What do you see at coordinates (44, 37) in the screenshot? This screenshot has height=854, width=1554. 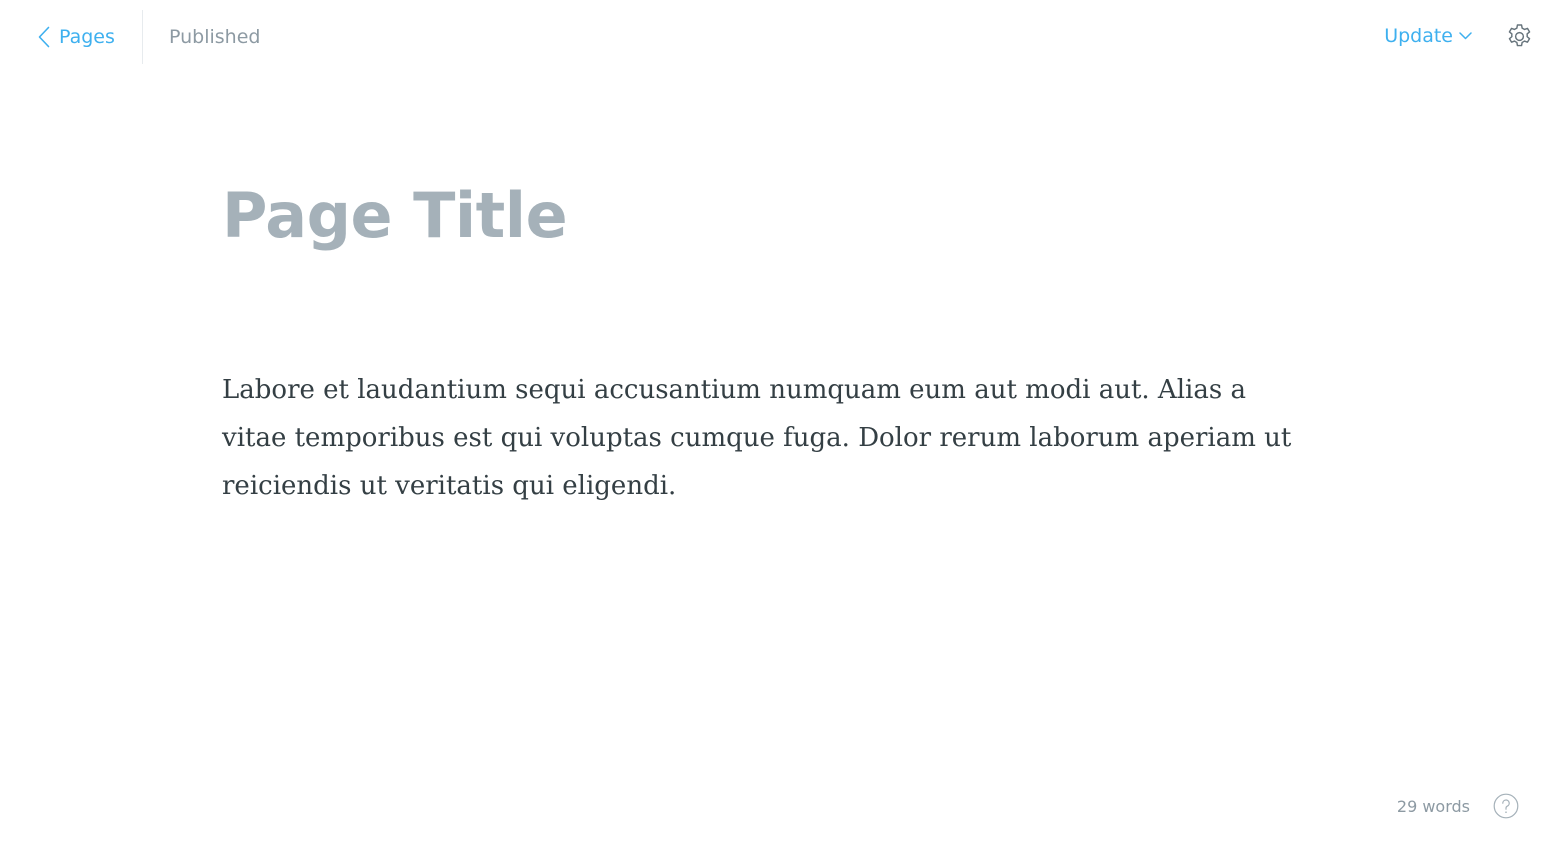 I see `chevron-left-icon` at bounding box center [44, 37].